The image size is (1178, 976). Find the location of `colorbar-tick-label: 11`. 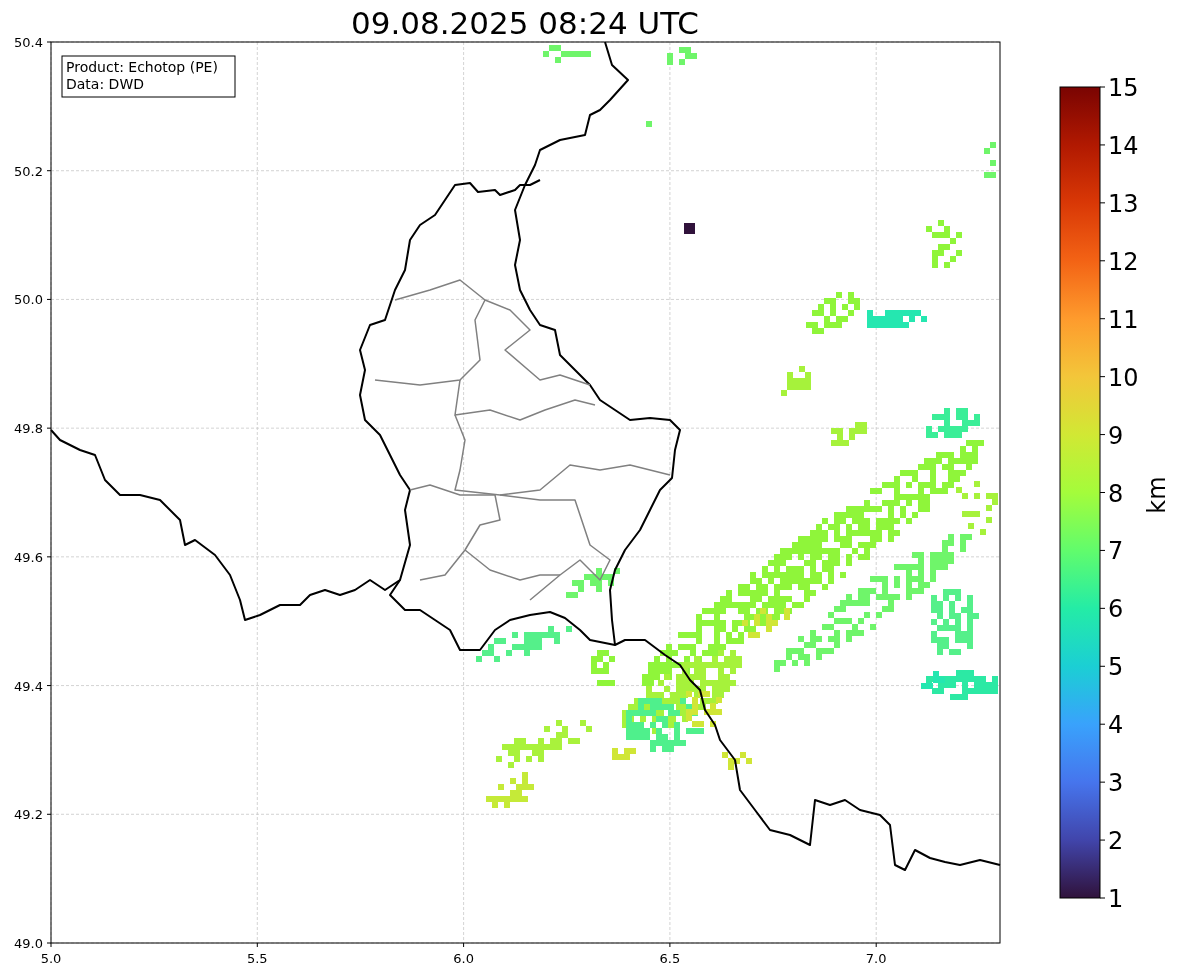

colorbar-tick-label: 11 is located at coordinates (1123, 319).